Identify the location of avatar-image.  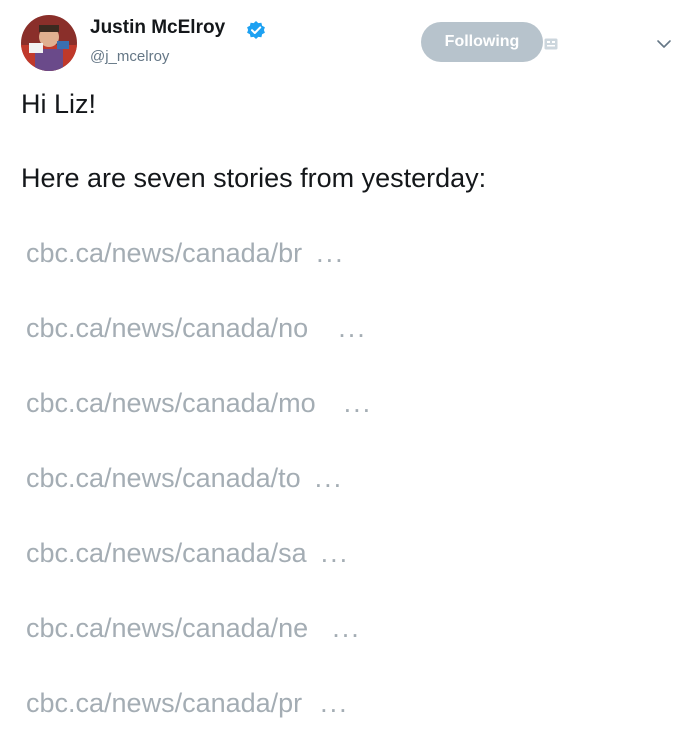
(49, 43).